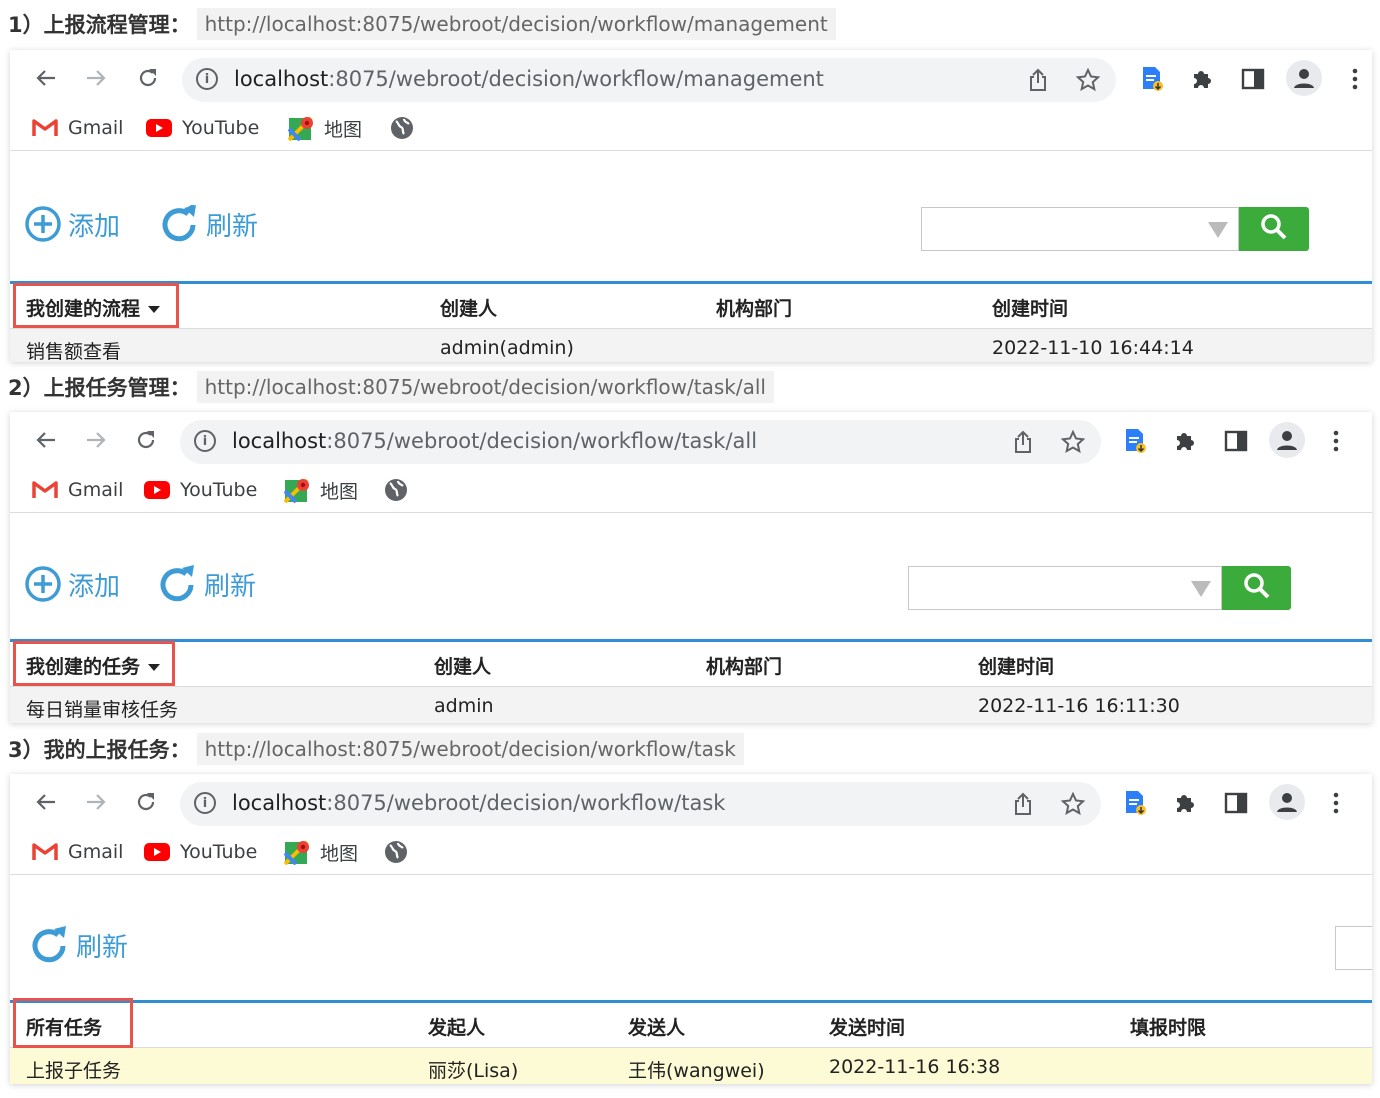 The width and height of the screenshot is (1380, 1098). What do you see at coordinates (74, 1071) in the screenshot?
I see `table-cell: 上报子任务` at bounding box center [74, 1071].